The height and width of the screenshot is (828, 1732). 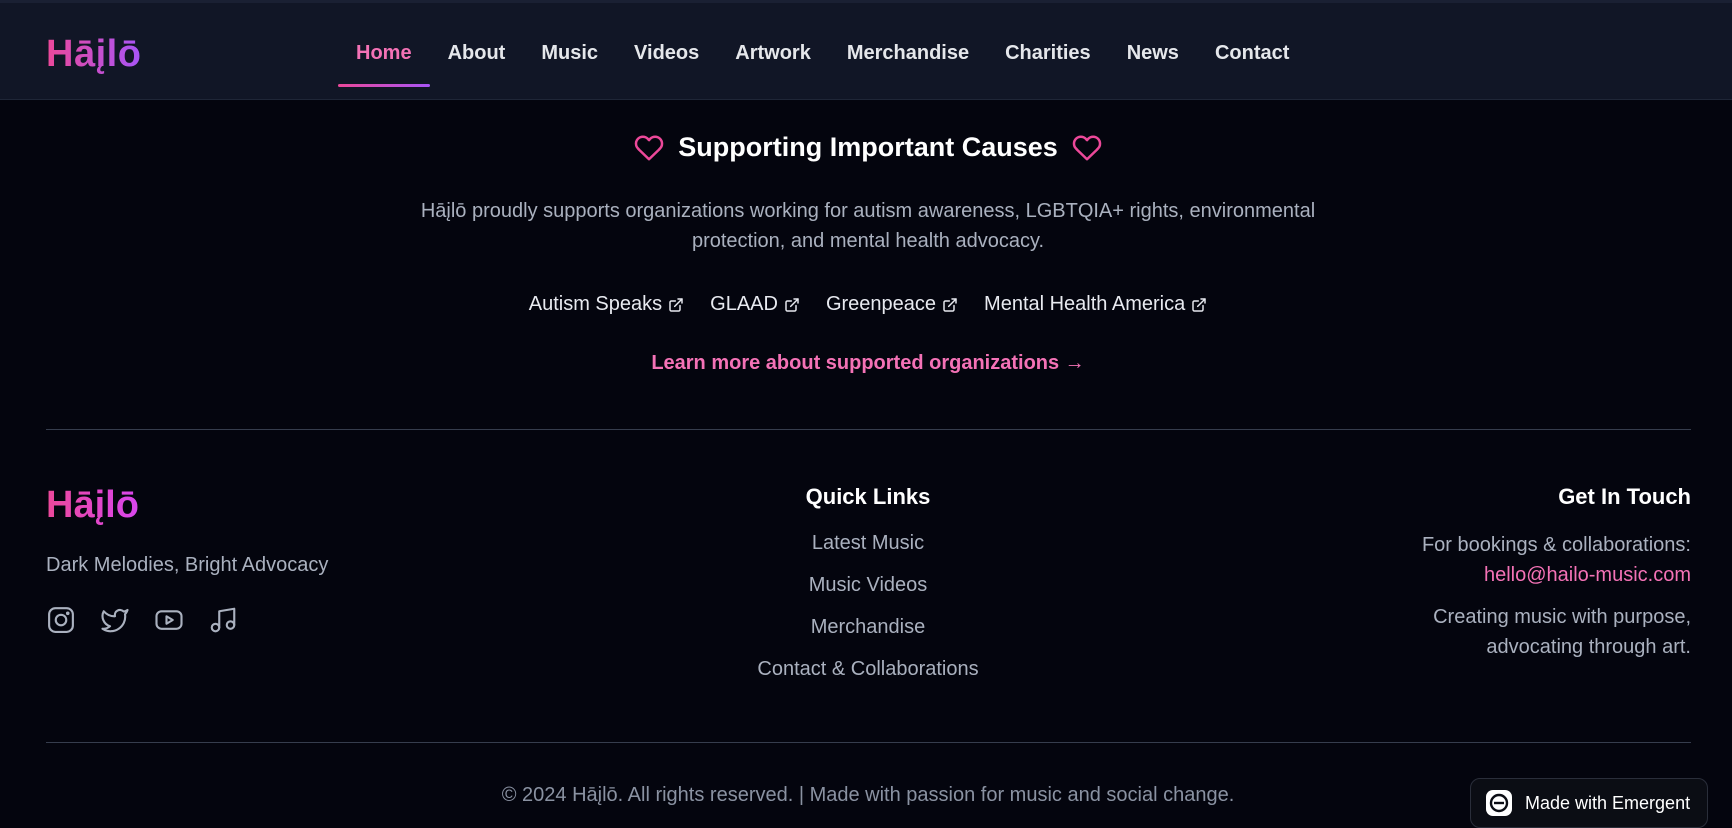 I want to click on quick-link-latest-music: Latest Music, so click(x=868, y=543).